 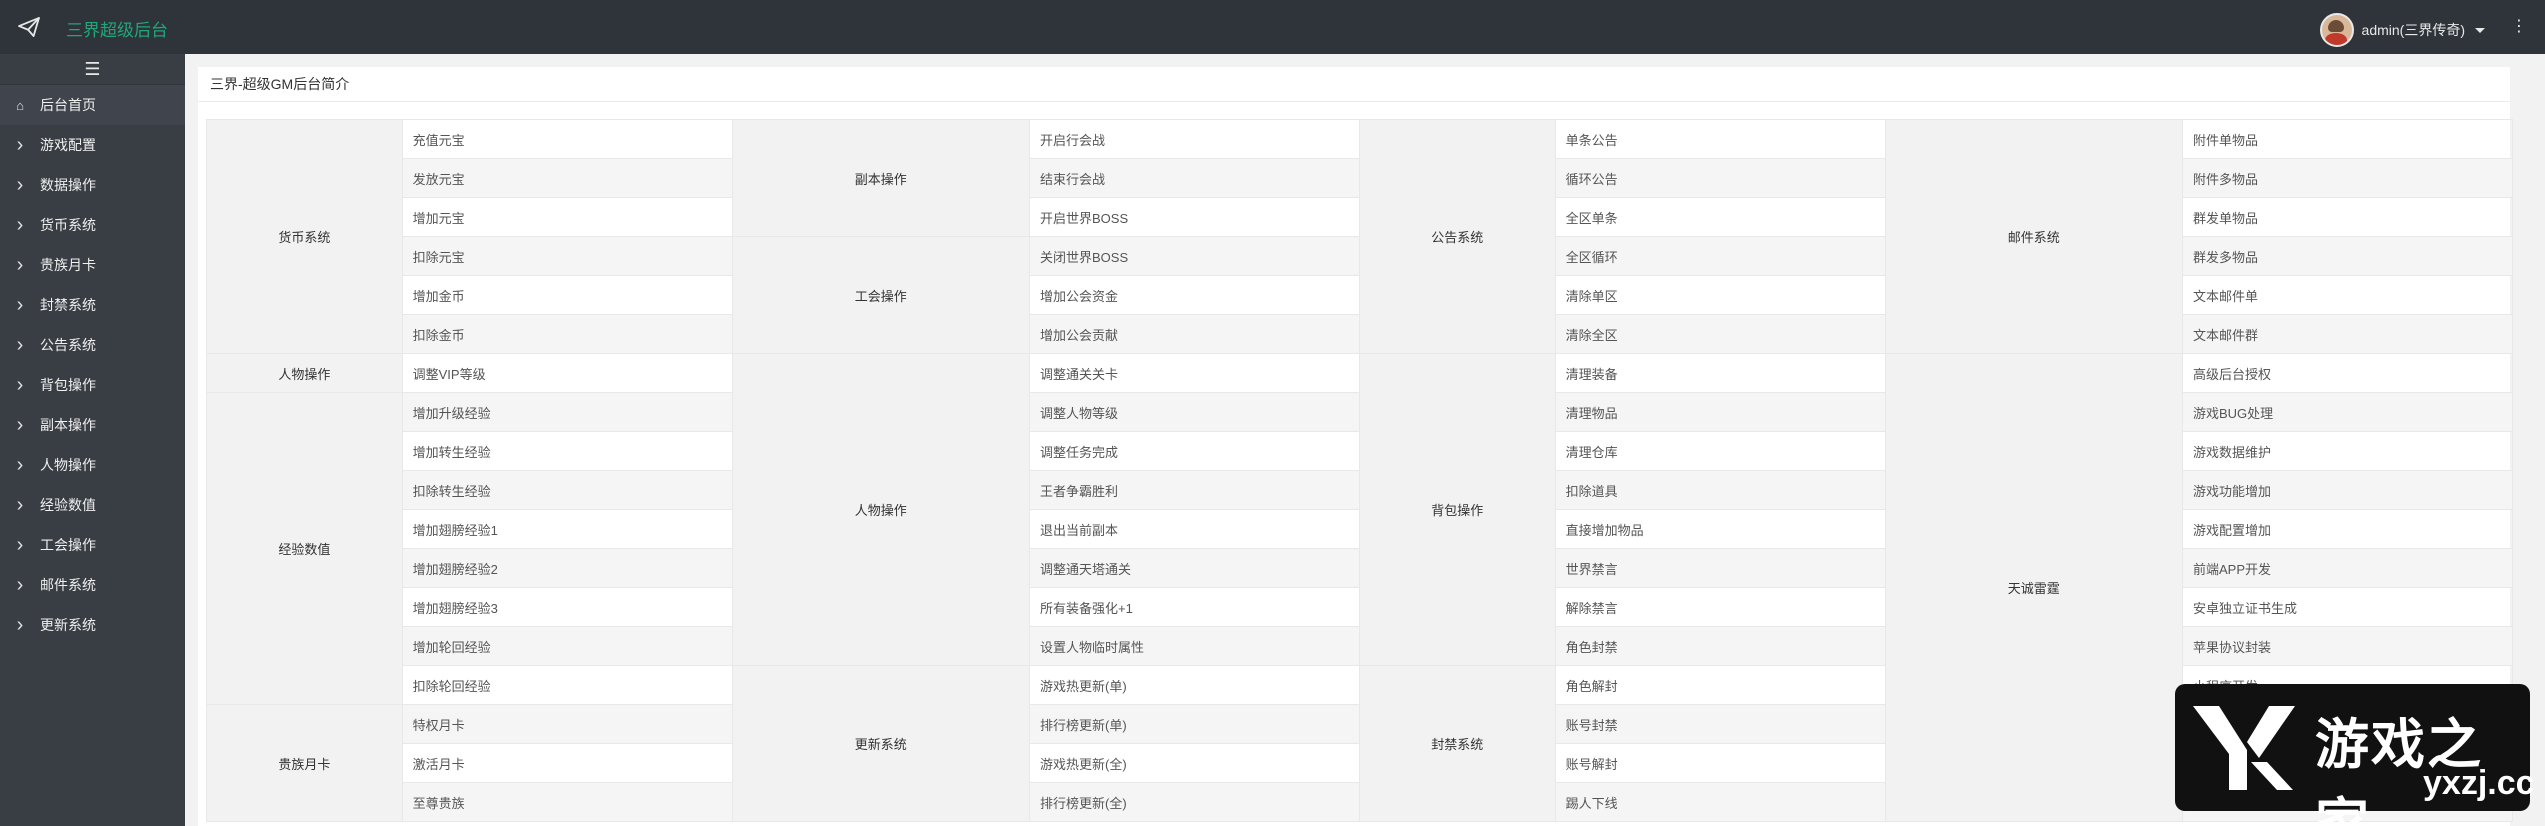 What do you see at coordinates (29, 27) in the screenshot?
I see `paper-plane-icon` at bounding box center [29, 27].